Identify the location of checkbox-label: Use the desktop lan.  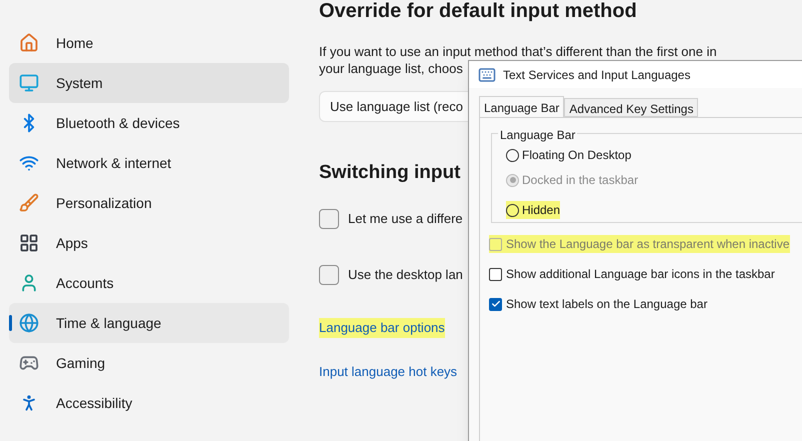
(405, 275).